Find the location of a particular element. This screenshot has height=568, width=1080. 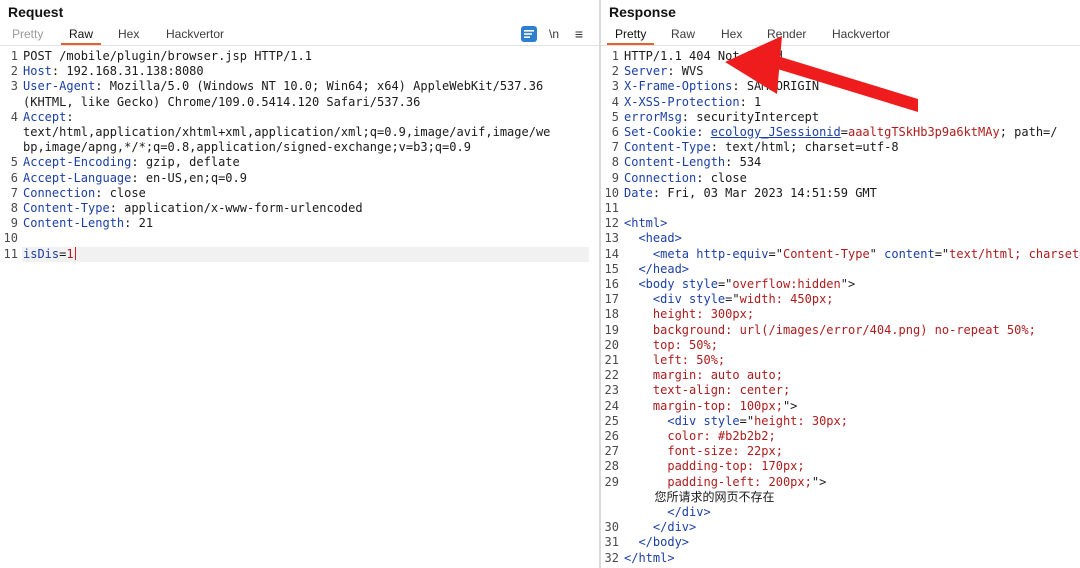

line-number: 3 is located at coordinates (615, 86).